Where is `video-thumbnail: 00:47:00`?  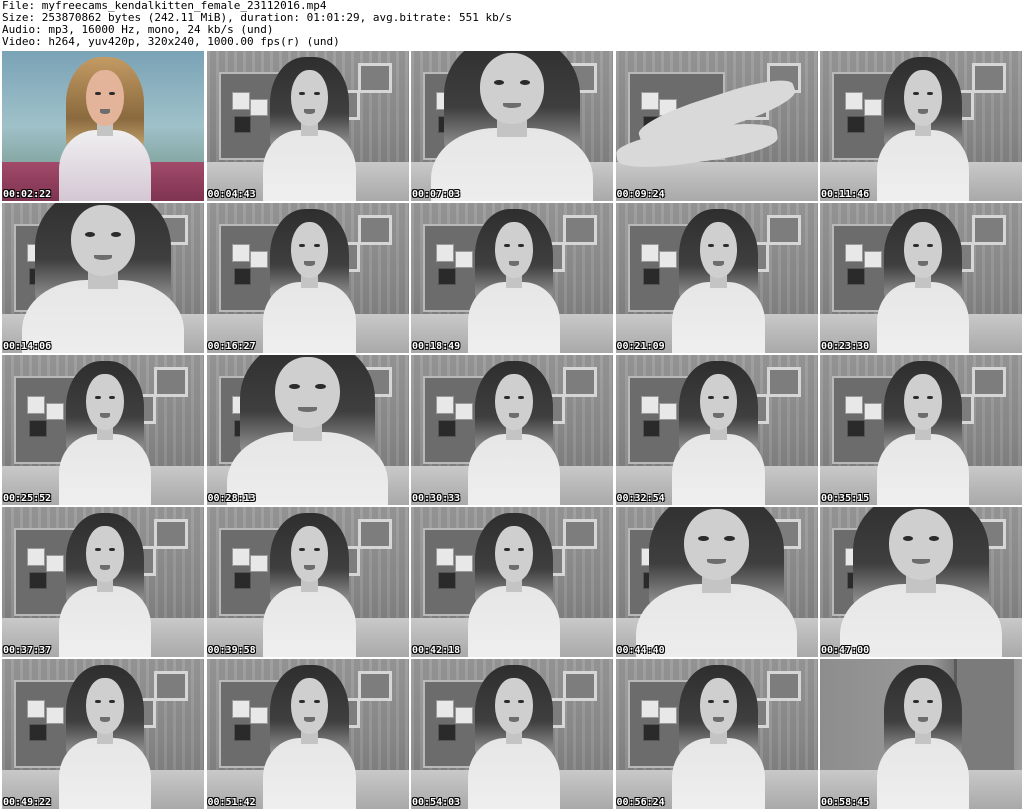 video-thumbnail: 00:47:00 is located at coordinates (921, 582).